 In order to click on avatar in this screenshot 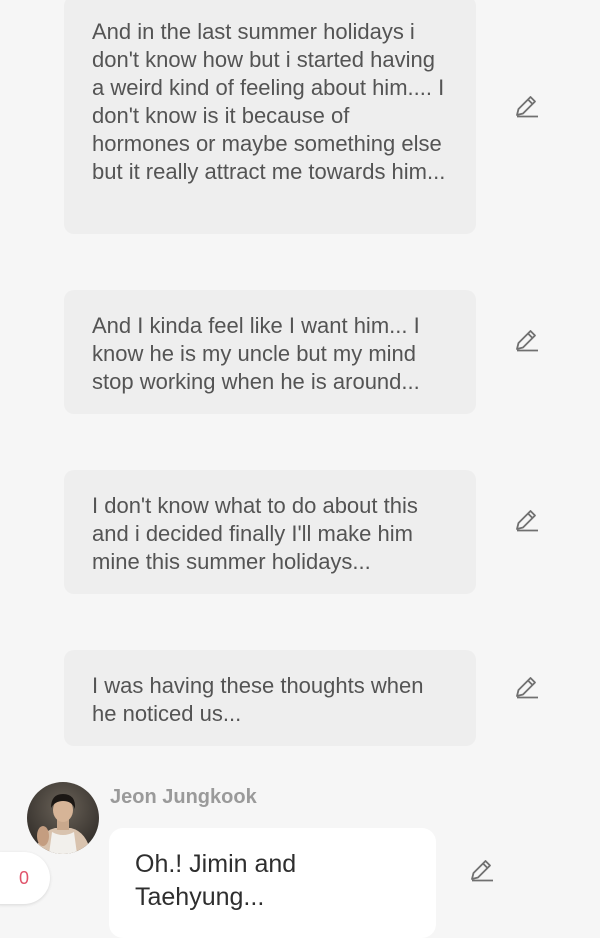, I will do `click(63, 818)`.